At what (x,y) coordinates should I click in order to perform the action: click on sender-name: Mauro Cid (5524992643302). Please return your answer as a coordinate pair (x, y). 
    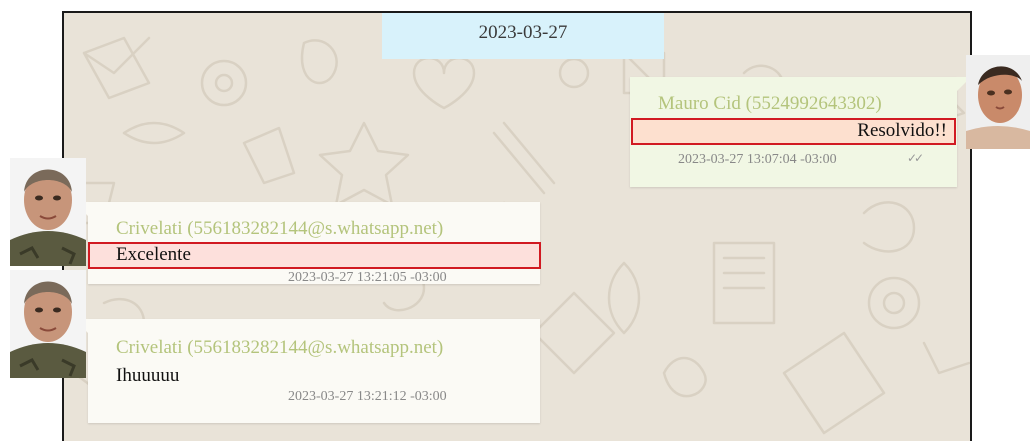
    Looking at the image, I should click on (770, 103).